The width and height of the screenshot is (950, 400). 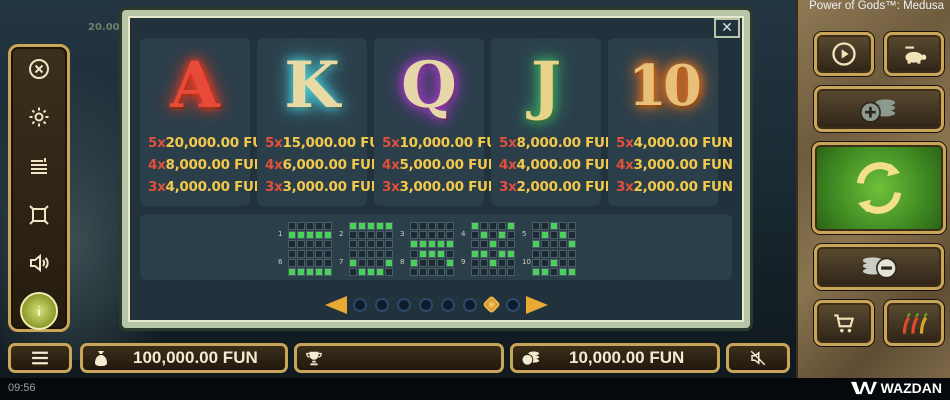 I want to click on payout-amount: 4,000.00 FUN, so click(x=683, y=143).